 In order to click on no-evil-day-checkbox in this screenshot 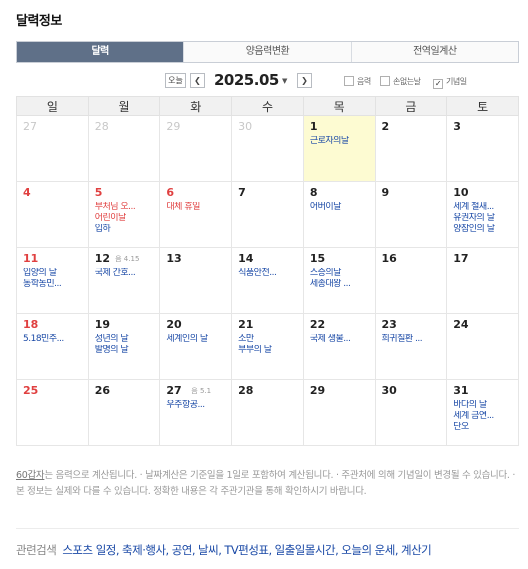, I will do `click(385, 81)`.